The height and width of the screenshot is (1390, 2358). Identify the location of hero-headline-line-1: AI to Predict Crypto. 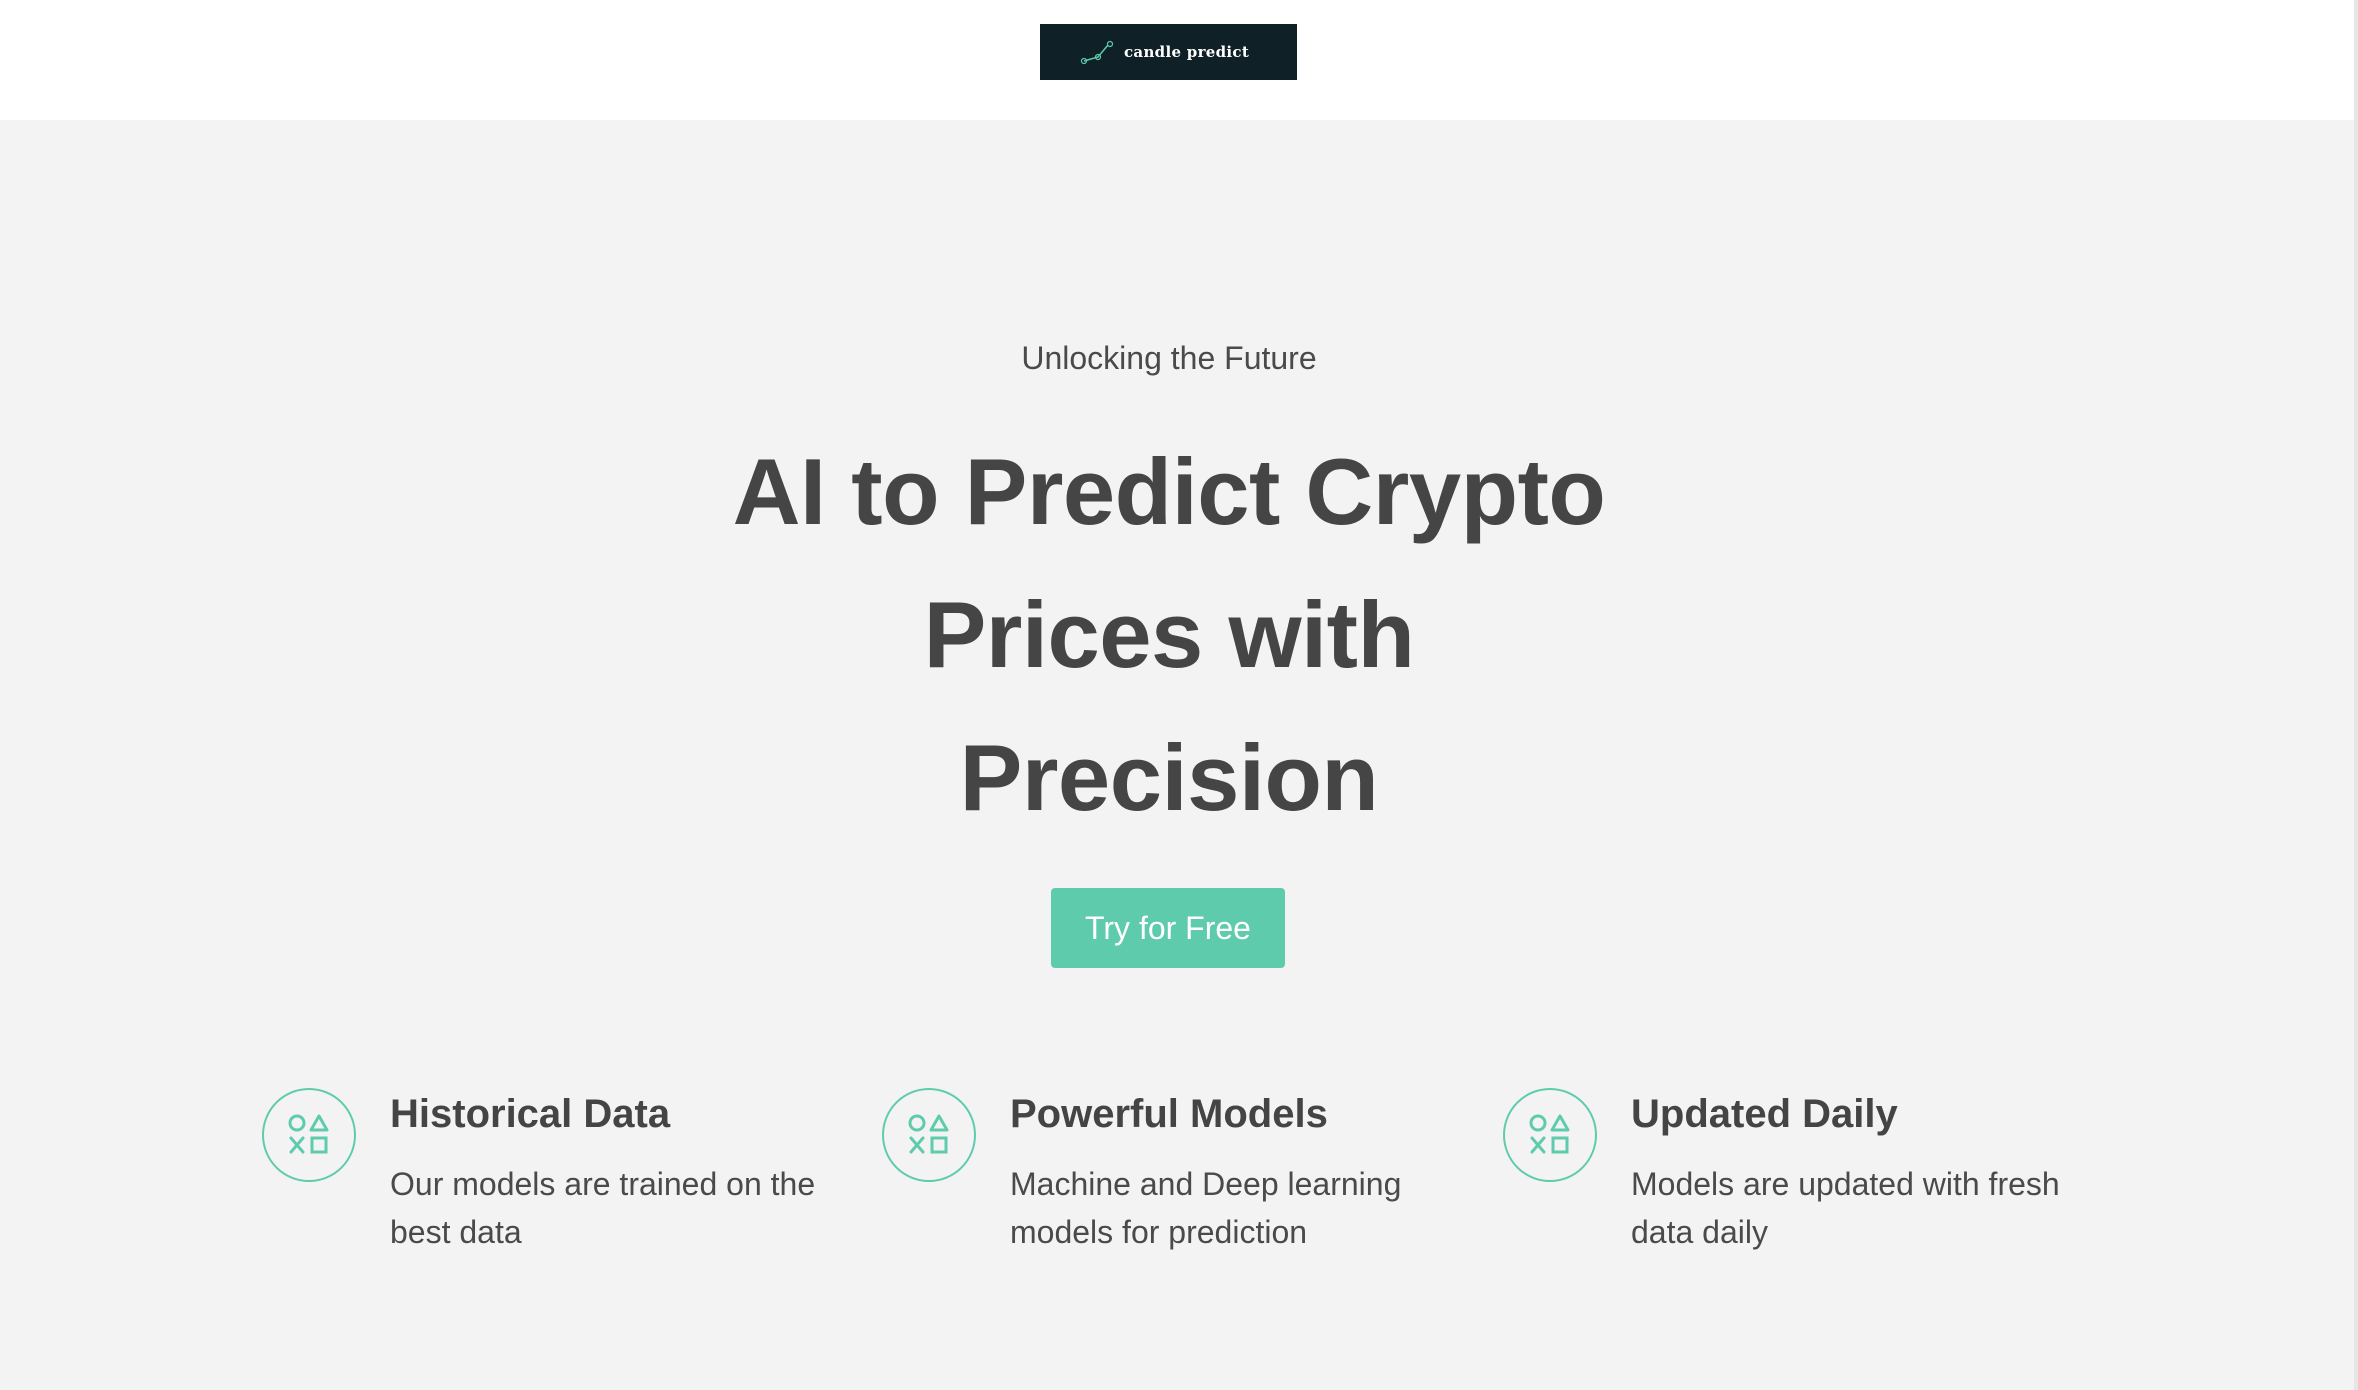
(1169, 491).